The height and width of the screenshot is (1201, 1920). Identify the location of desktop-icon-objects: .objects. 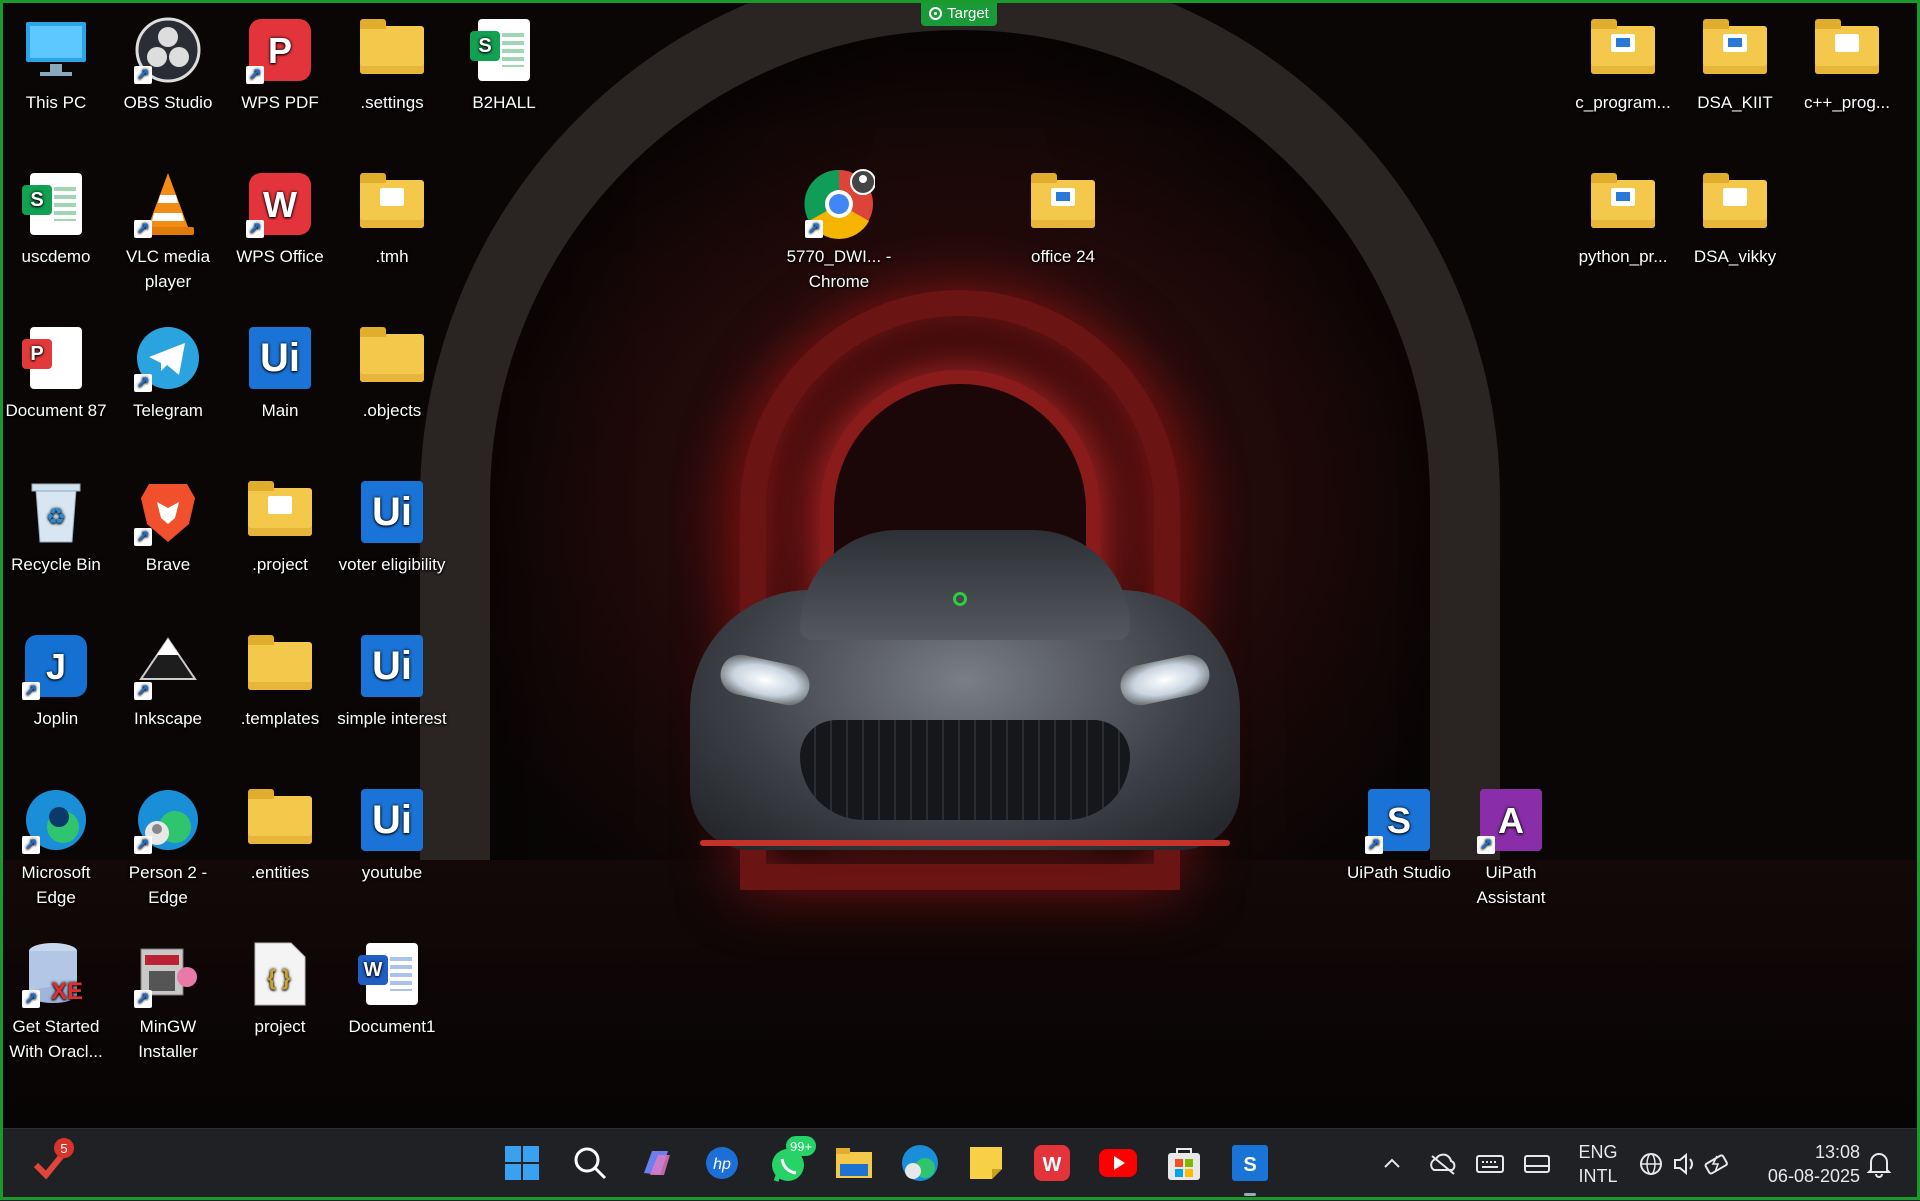
(392, 369).